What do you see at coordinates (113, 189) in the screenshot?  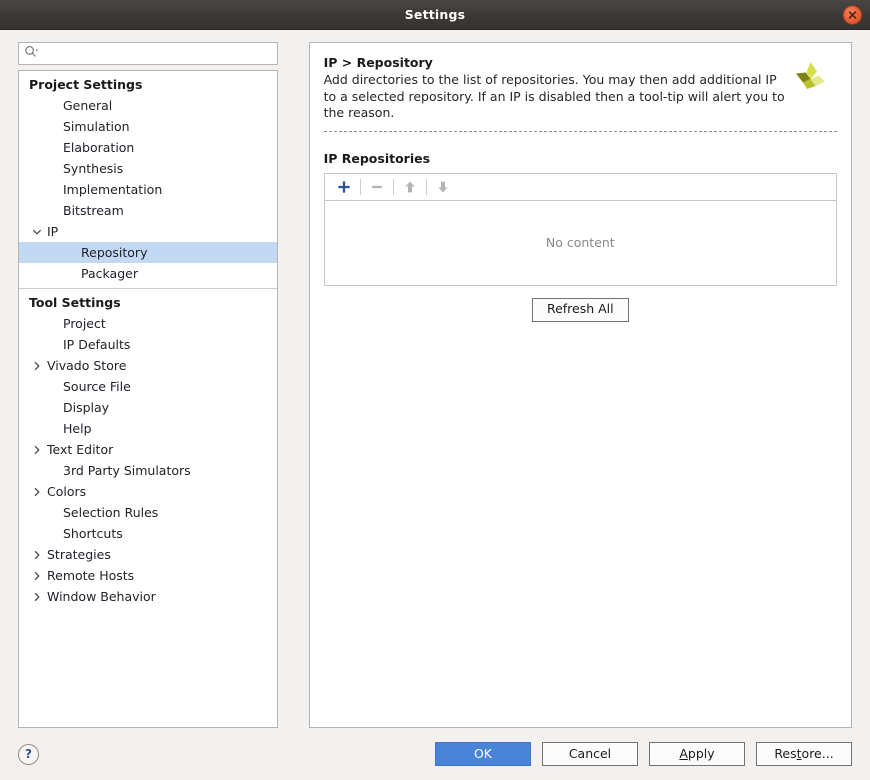 I see `sidebar-item-label: Implementation` at bounding box center [113, 189].